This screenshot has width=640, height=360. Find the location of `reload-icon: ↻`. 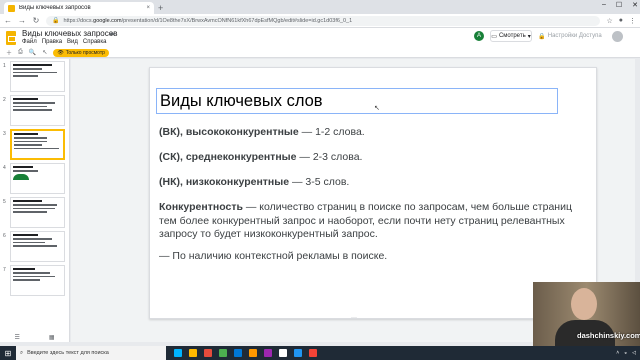

reload-icon: ↻ is located at coordinates (36, 20).